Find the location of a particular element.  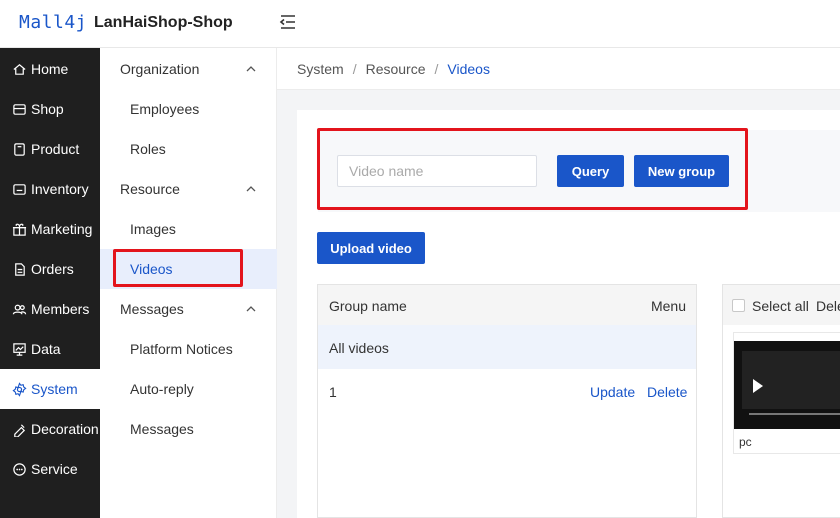

sidebar-item-label: Shop is located at coordinates (47, 109).